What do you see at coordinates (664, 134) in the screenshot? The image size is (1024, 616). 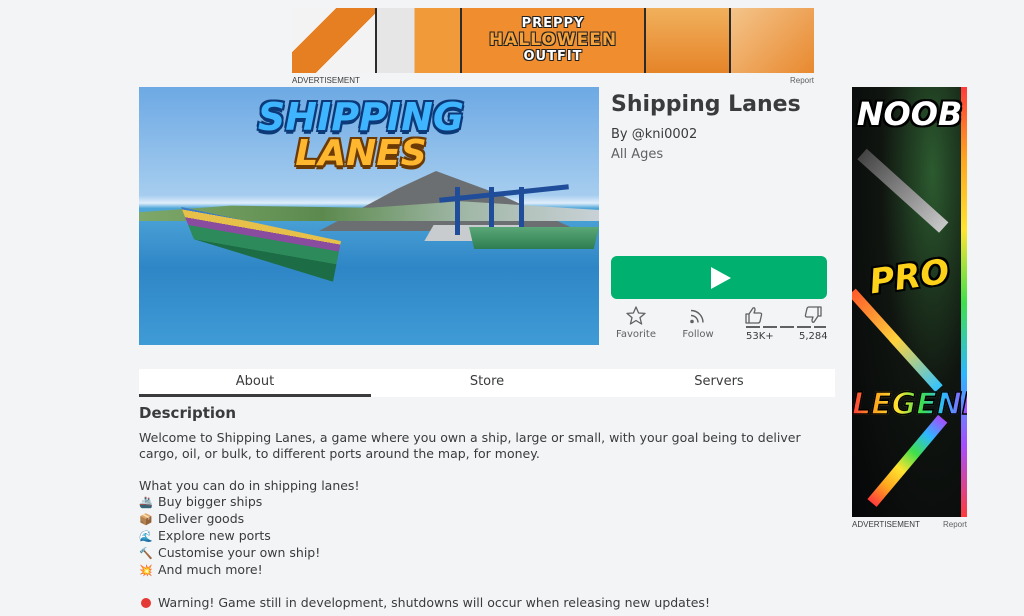 I see `creator-link: @kni0002` at bounding box center [664, 134].